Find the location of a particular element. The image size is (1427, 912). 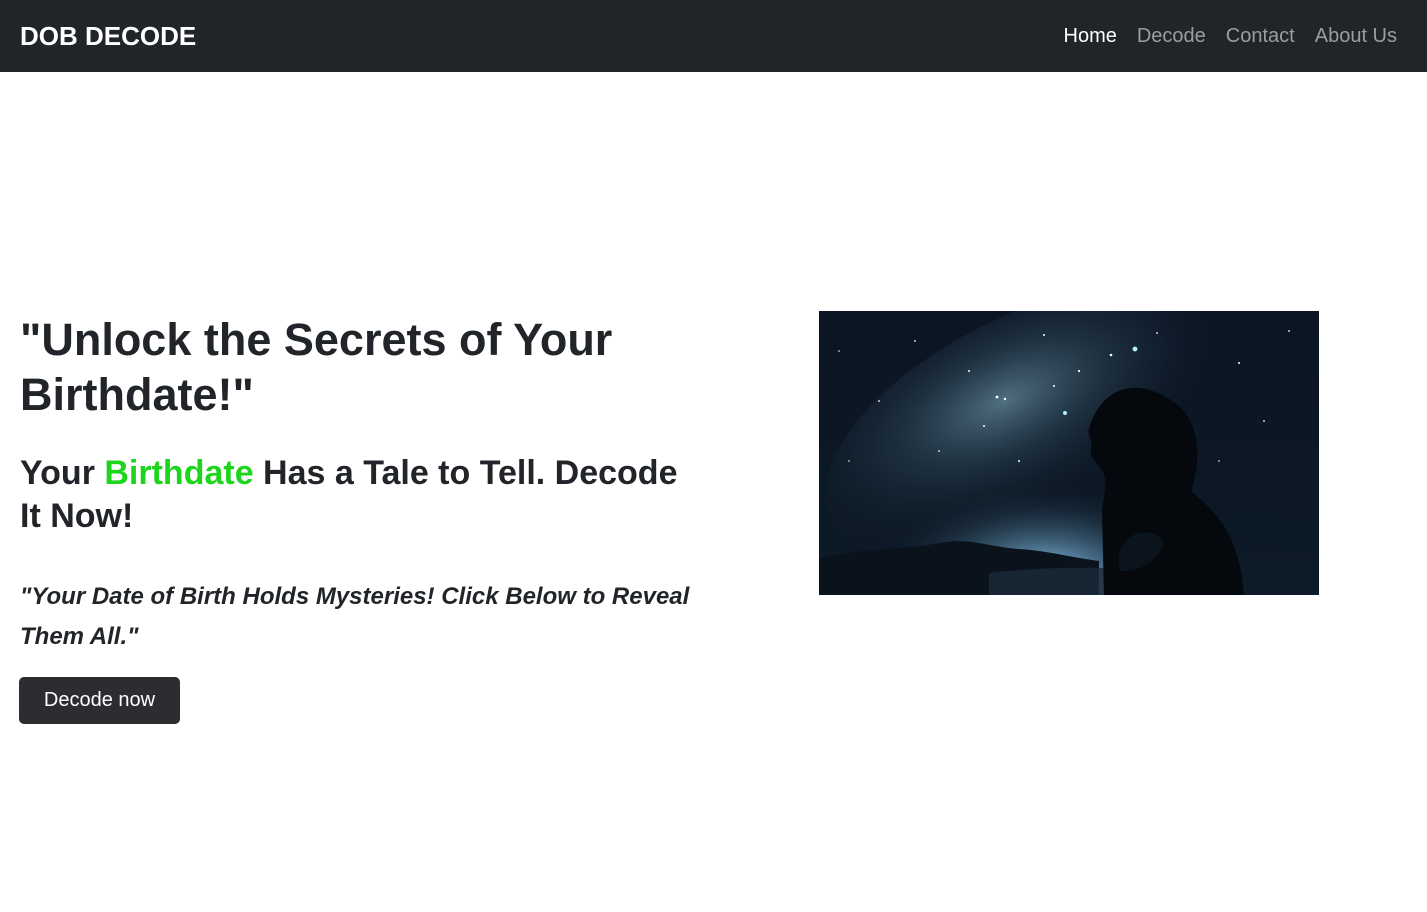

hero-title: "Unlock the Secrets of Your Birthdate!" is located at coordinates (316, 367).